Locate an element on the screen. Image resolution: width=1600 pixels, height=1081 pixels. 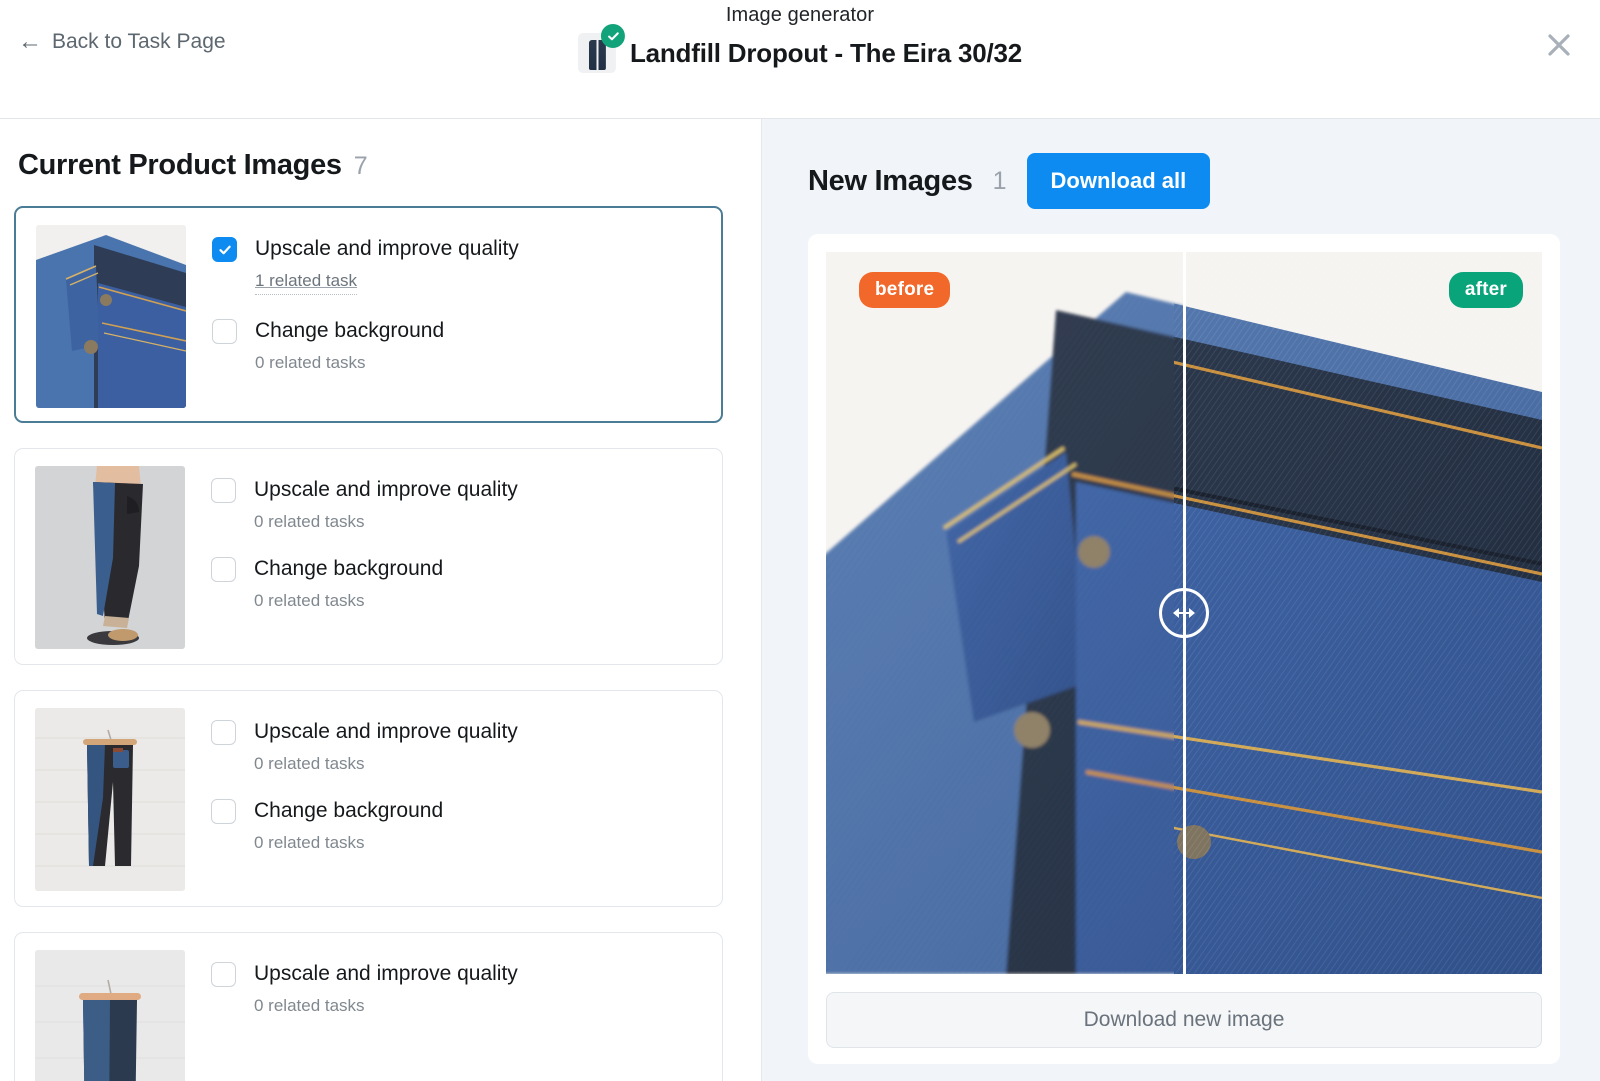
new-images-count: 1 is located at coordinates (999, 180).